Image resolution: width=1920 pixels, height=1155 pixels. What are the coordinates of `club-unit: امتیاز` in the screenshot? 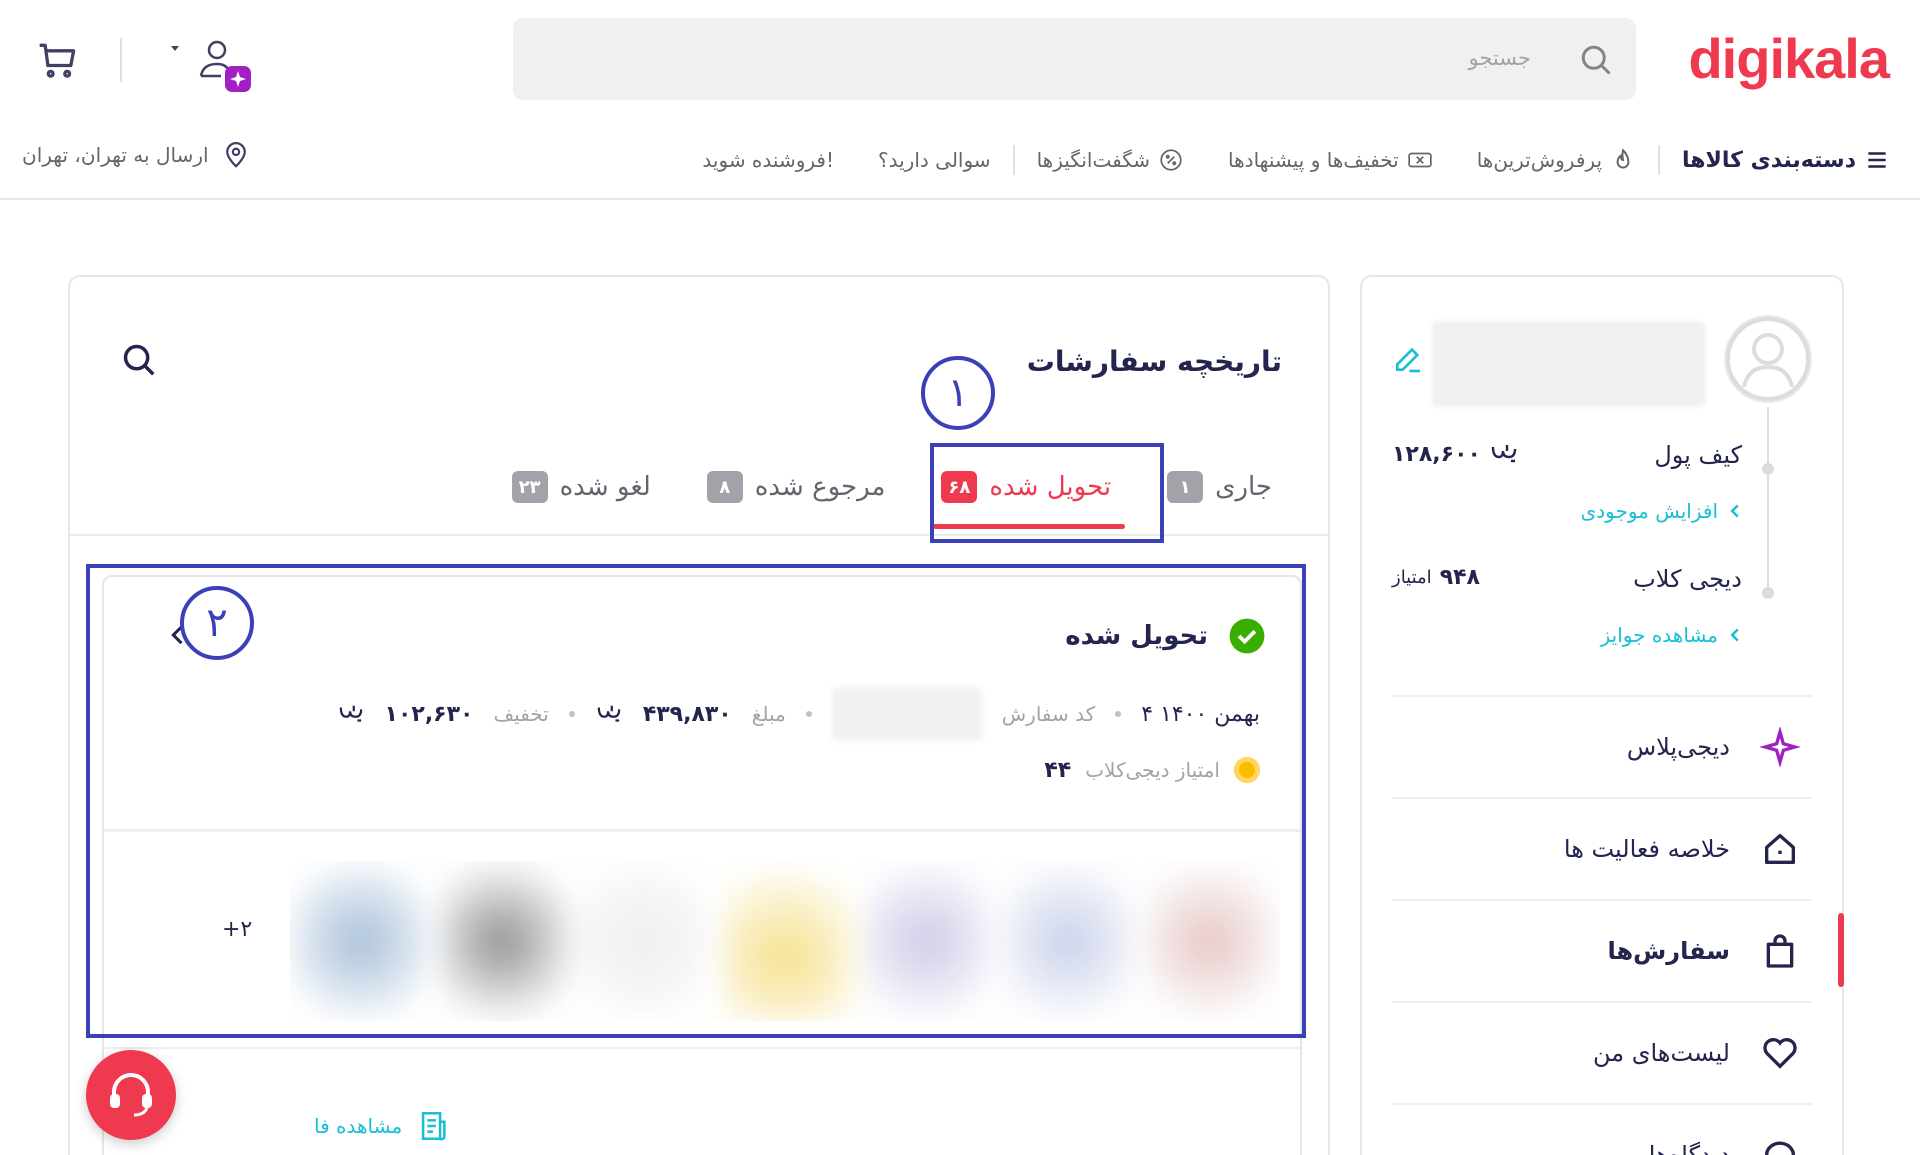 It's located at (1412, 577).